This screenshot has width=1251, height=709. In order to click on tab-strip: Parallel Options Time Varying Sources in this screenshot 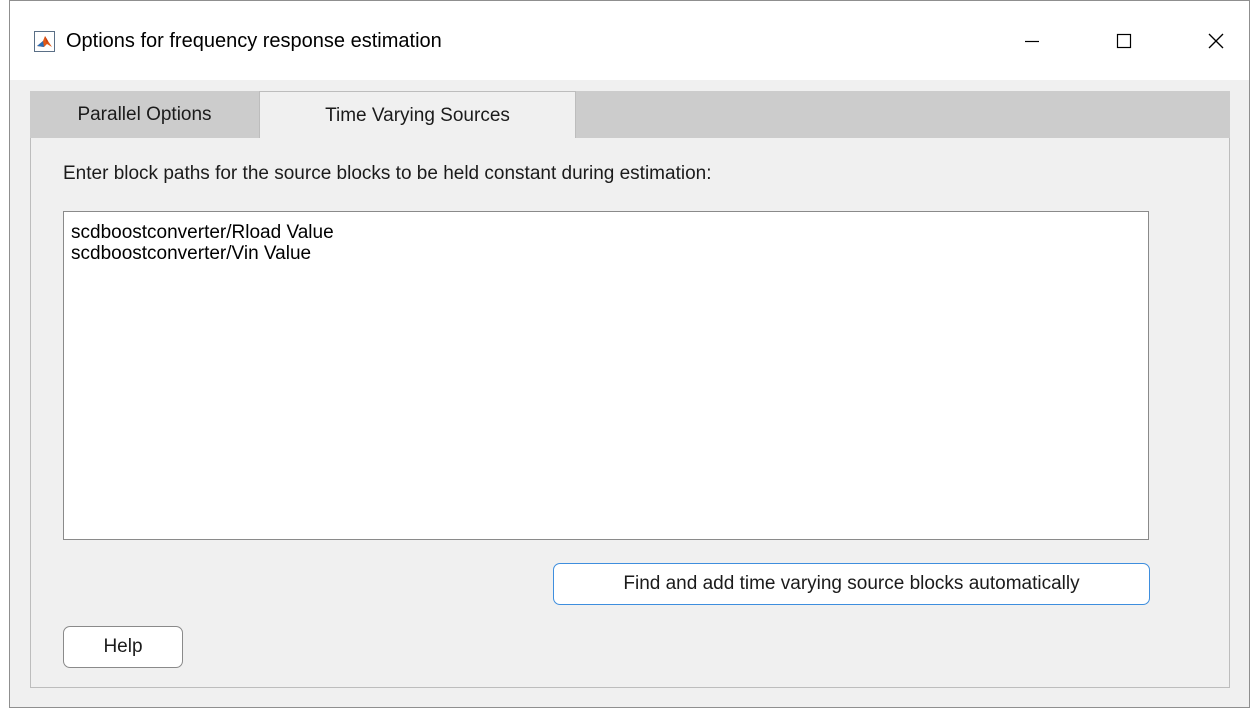, I will do `click(630, 115)`.